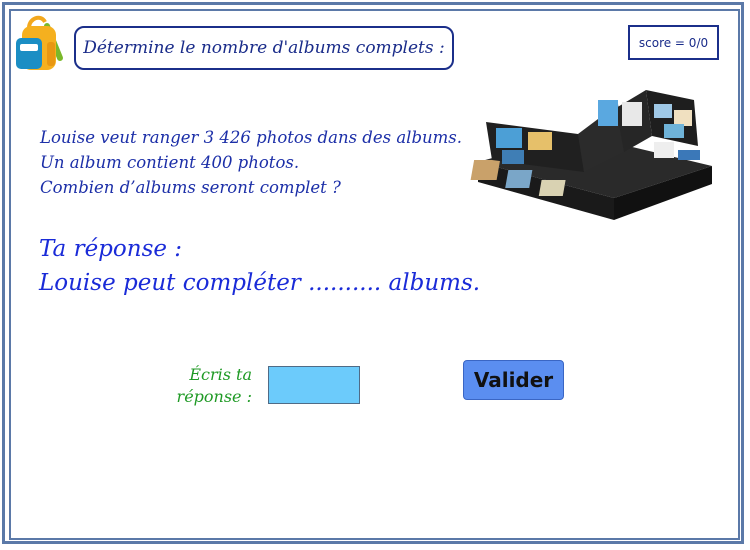 This screenshot has height=550, width=750. Describe the element at coordinates (260, 283) in the screenshot. I see `answer-sentence: Louise peut compléter .......... albums.` at that location.